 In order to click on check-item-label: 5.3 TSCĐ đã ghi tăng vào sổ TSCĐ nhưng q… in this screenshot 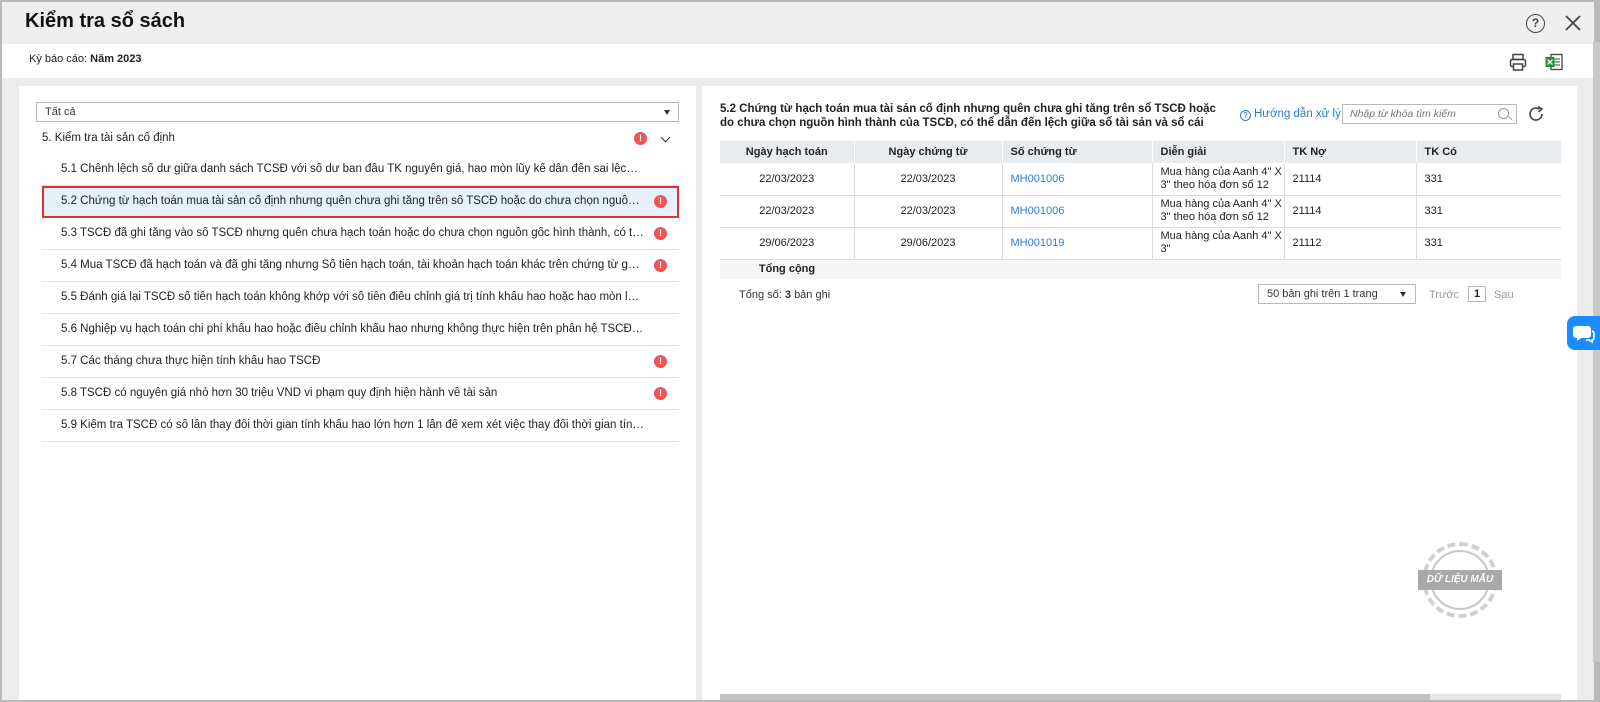, I will do `click(352, 233)`.